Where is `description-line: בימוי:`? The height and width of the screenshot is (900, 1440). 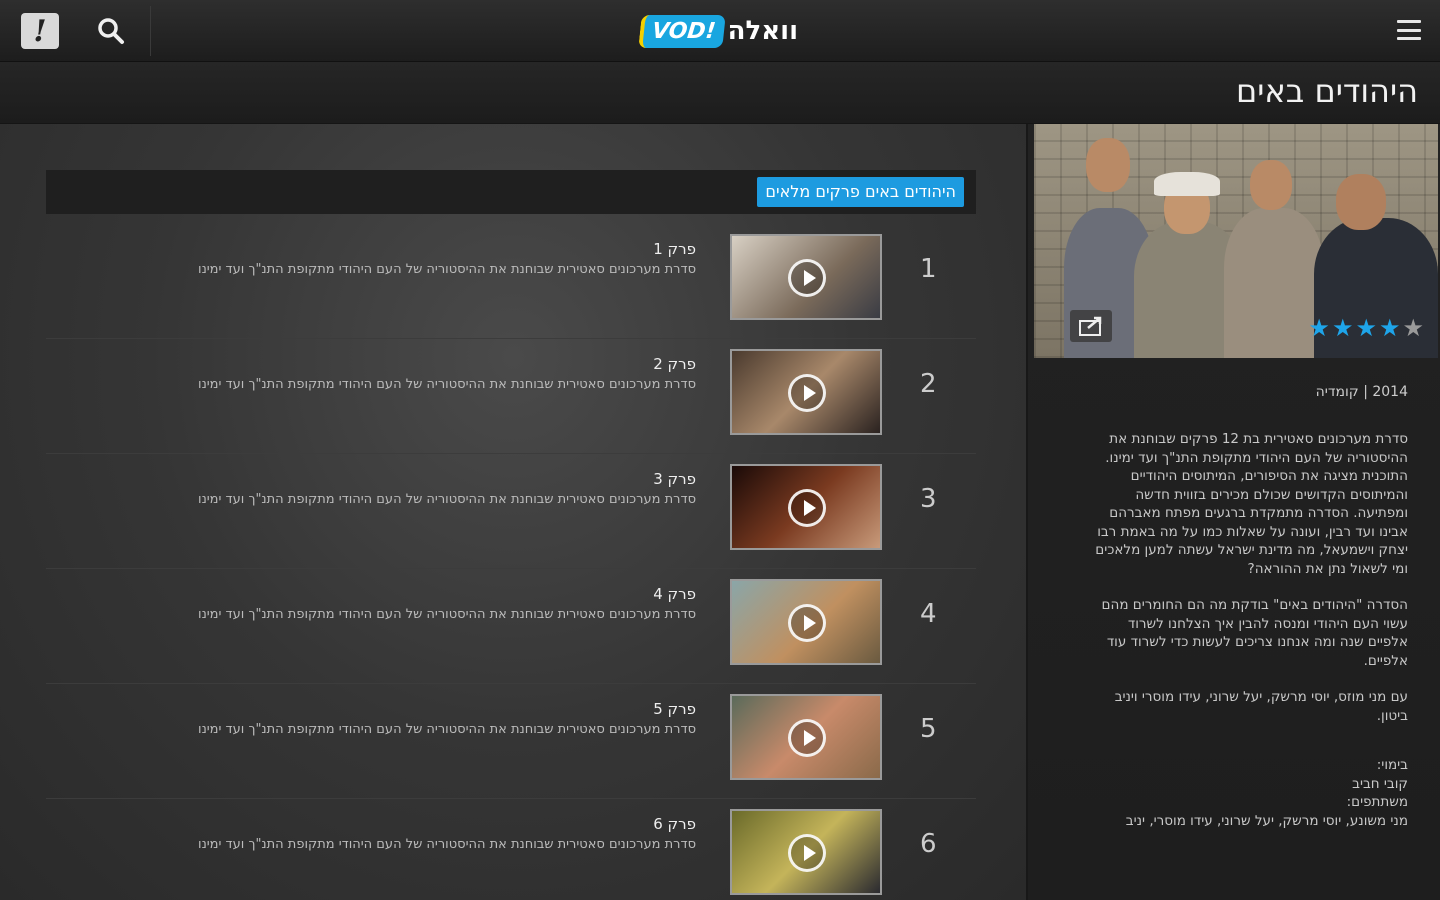
description-line: בימוי: is located at coordinates (1392, 765).